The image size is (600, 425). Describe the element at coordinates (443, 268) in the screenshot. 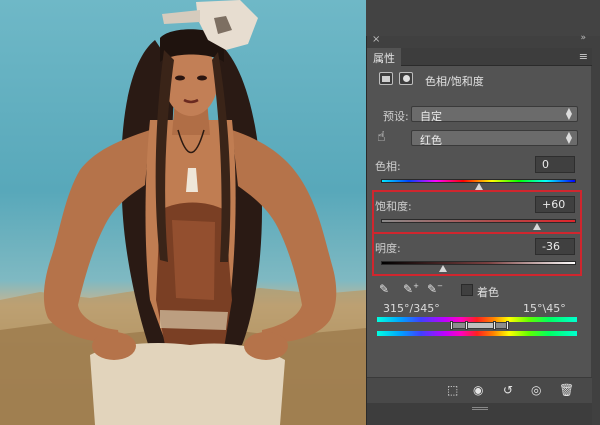

I see `lightness-slider-thumb` at that location.